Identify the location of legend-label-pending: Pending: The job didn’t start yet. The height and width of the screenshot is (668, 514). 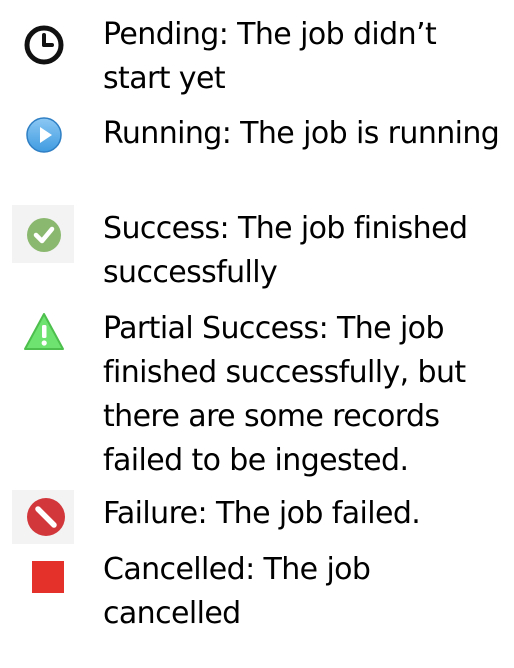
(270, 56).